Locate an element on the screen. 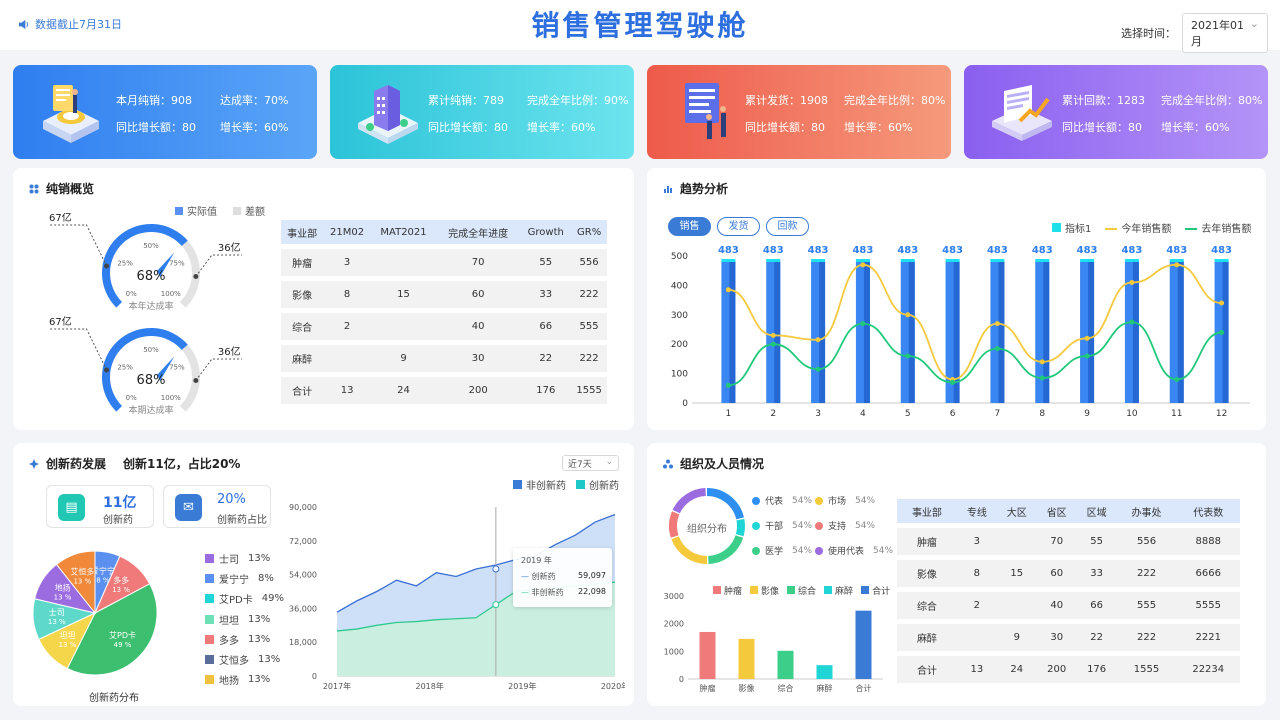  kpi-4-line1: 累计回款：1283 is located at coordinates (1103, 100).